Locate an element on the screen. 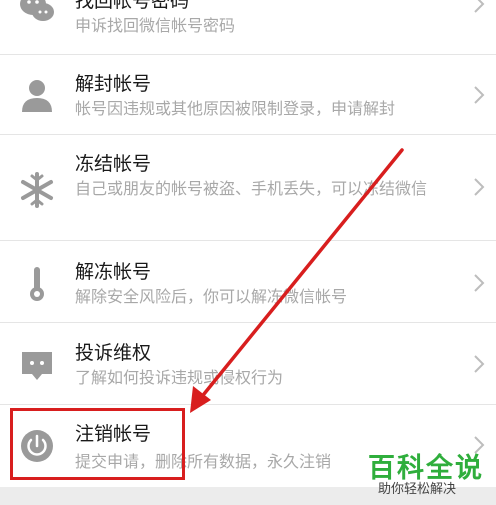 The image size is (496, 505). item-subtitle: 解除安全风险后，你可以解冻微信帐号 is located at coordinates (211, 296).